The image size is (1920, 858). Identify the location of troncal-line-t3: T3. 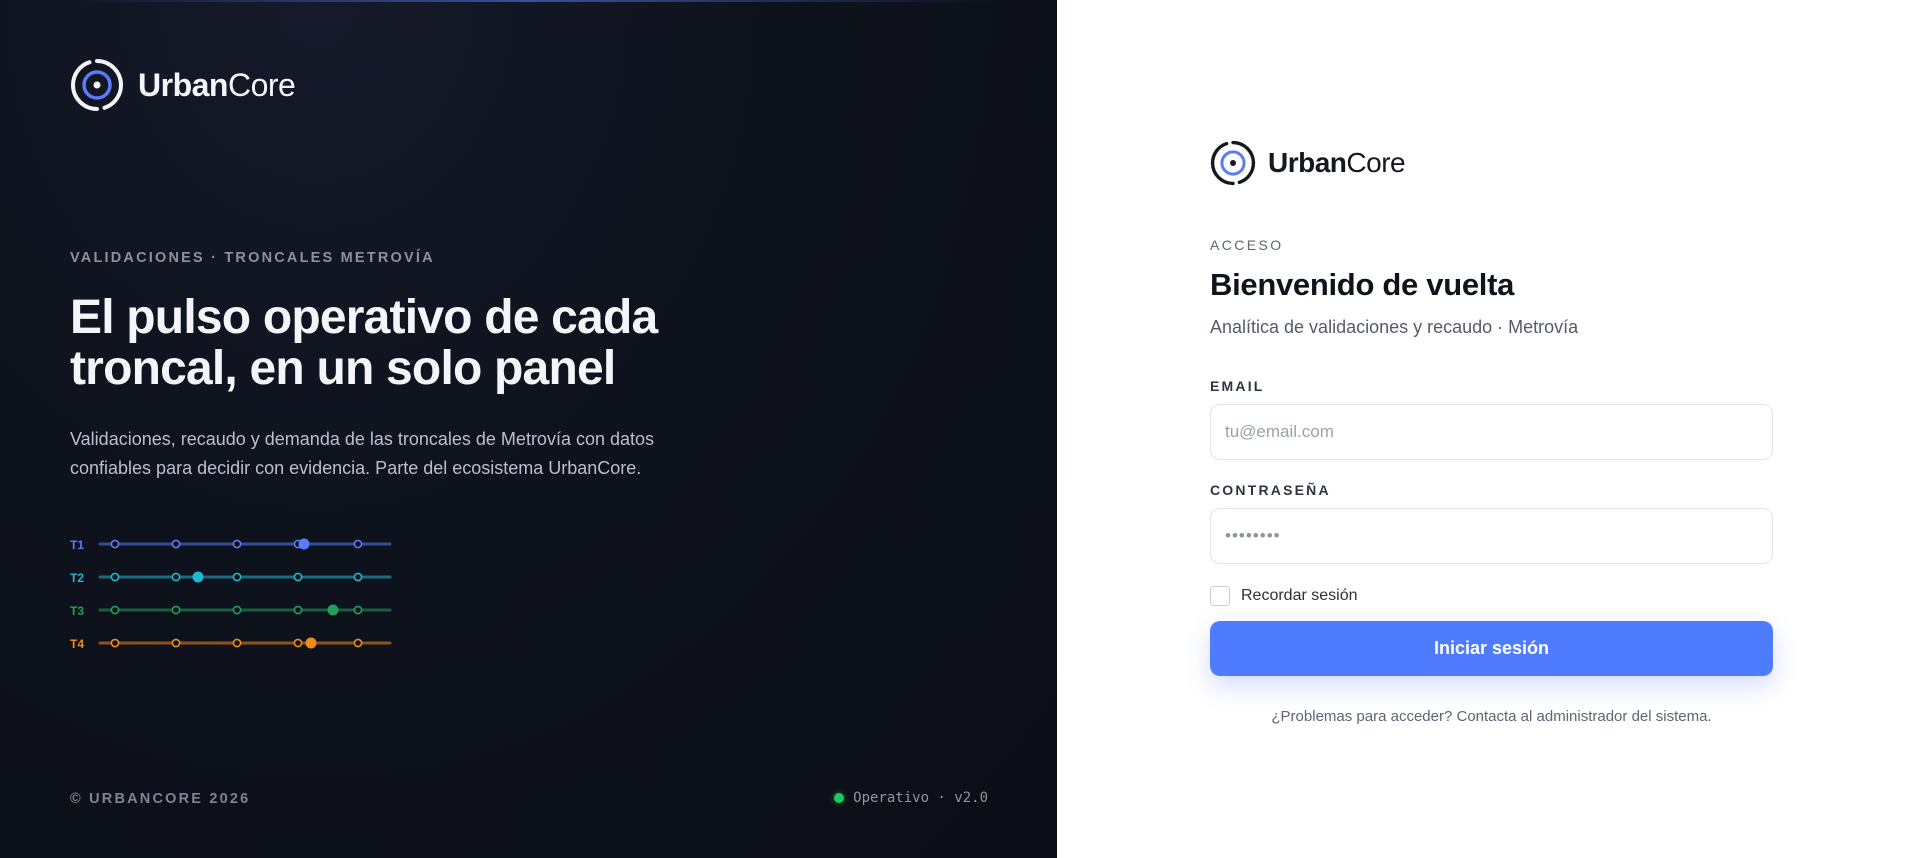
(231, 611).